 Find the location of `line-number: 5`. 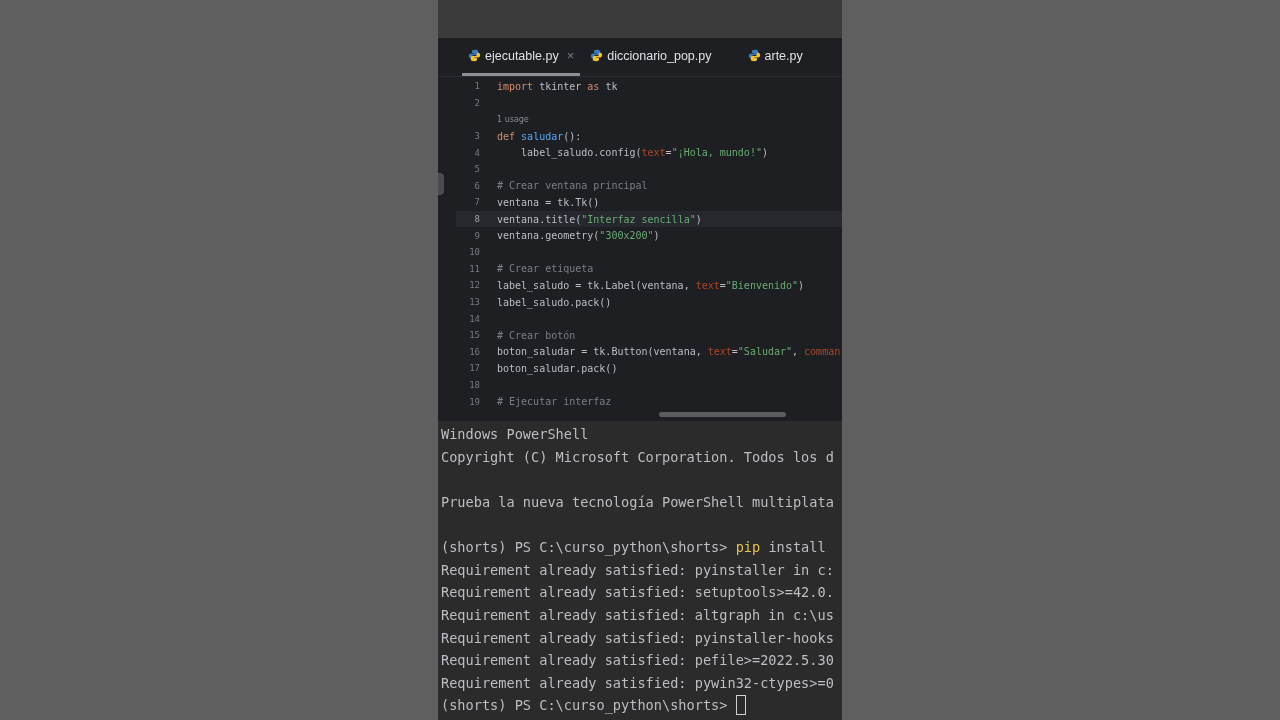

line-number: 5 is located at coordinates (476, 169).